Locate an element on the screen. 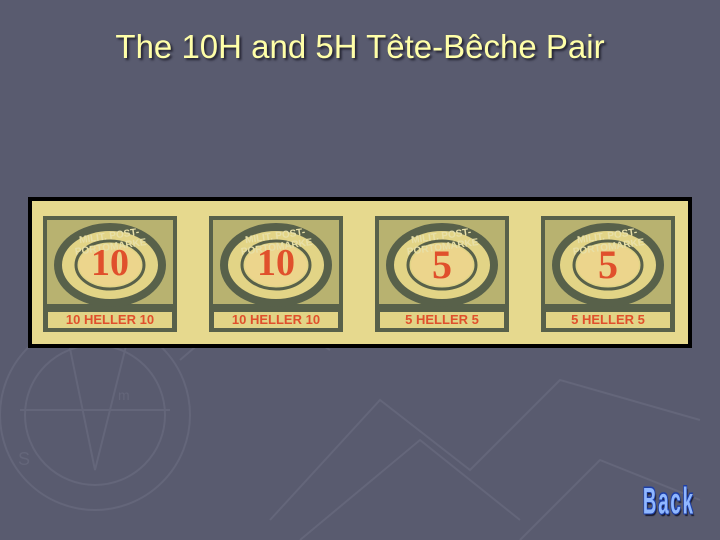 Image resolution: width=720 pixels, height=540 pixels. stamp-2-bottom-label: 10 HELLER 10 is located at coordinates (276, 319).